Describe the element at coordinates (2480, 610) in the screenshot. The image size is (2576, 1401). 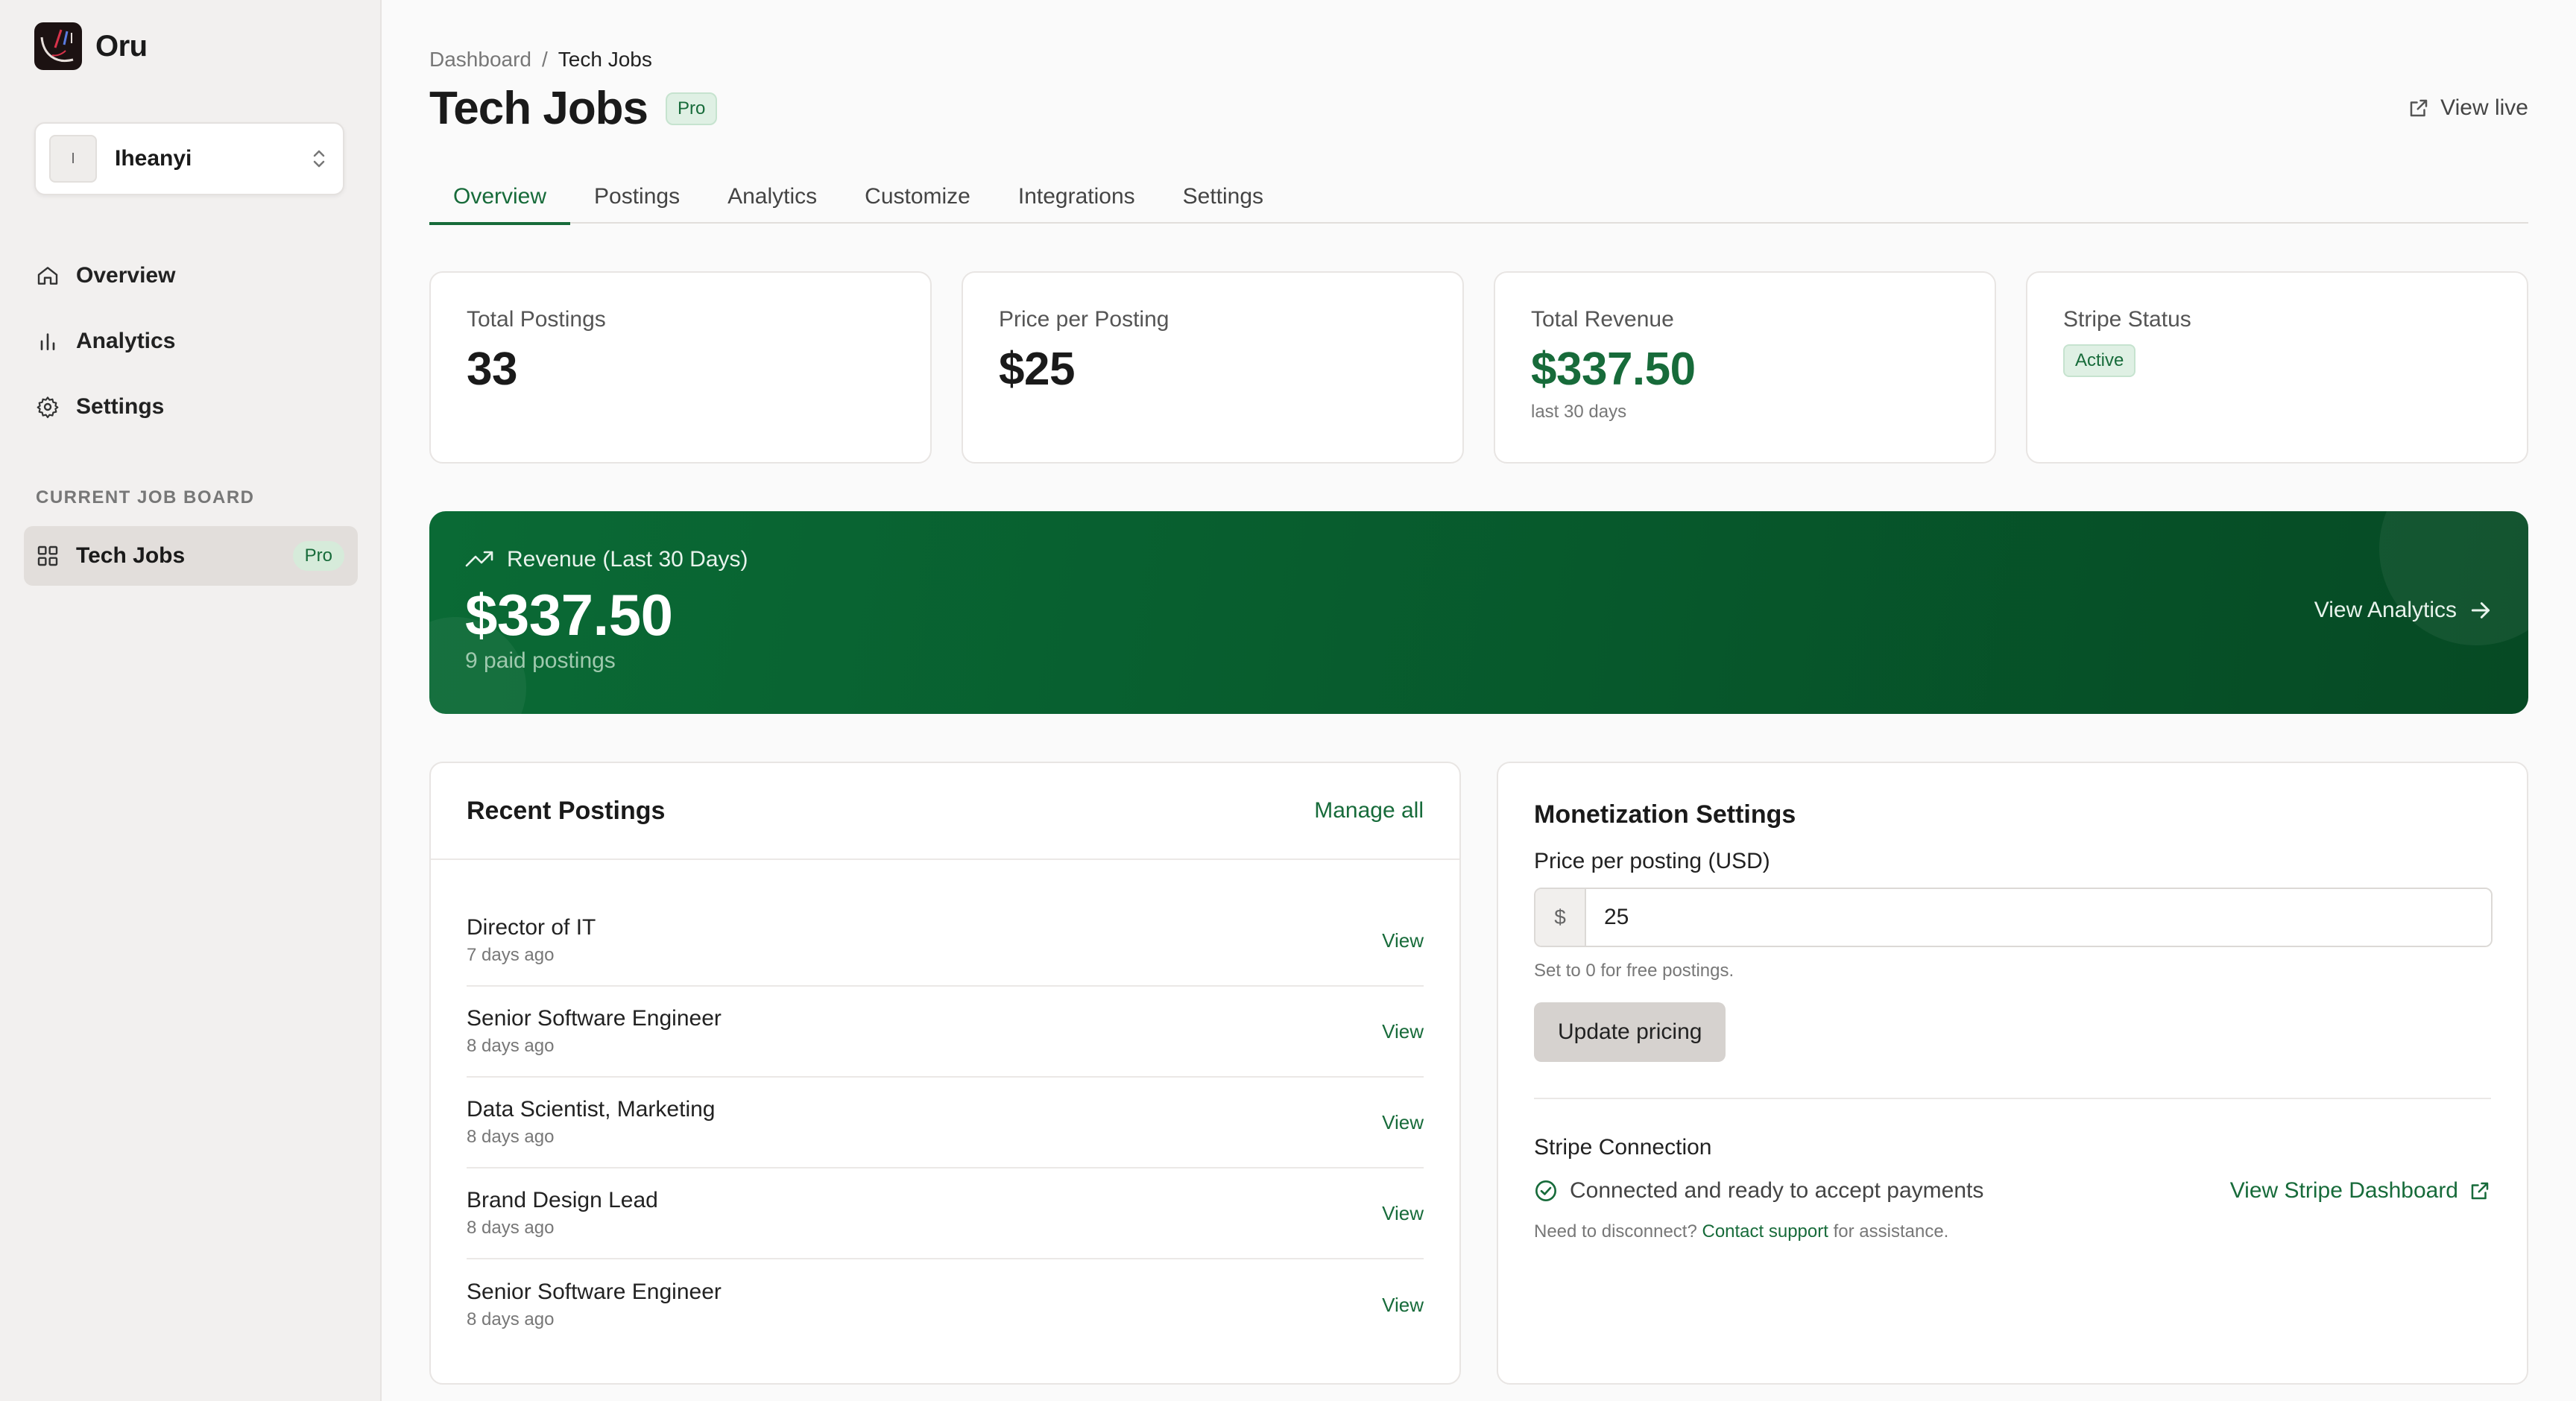
I see `arrow-right-icon` at that location.